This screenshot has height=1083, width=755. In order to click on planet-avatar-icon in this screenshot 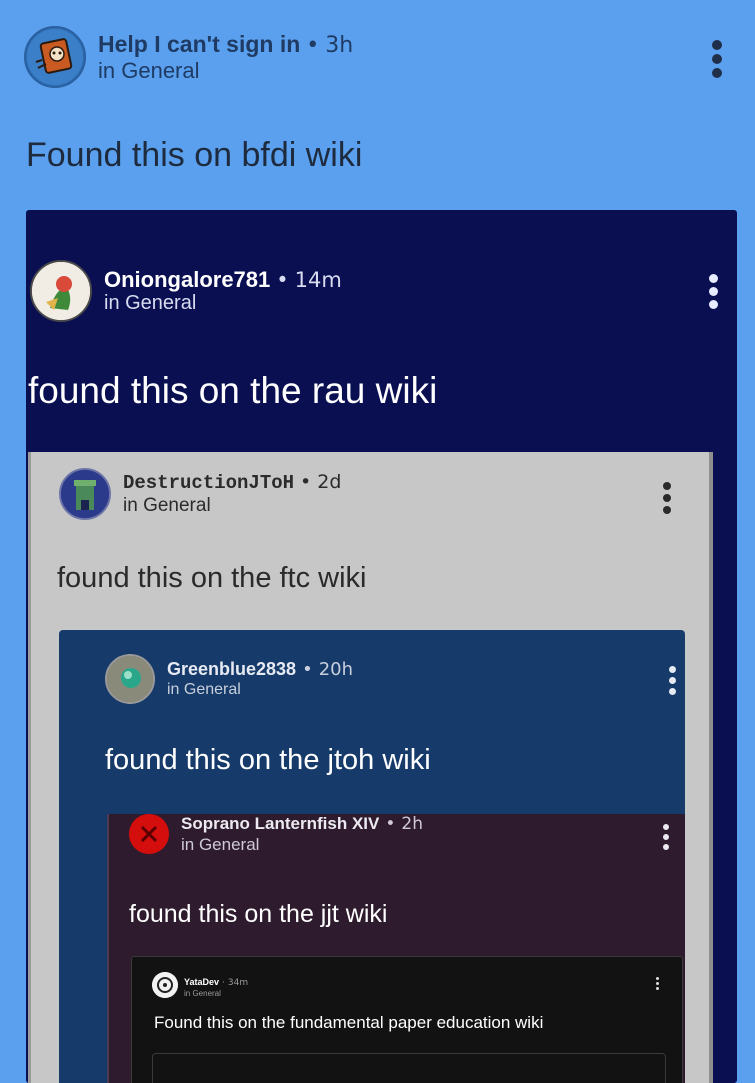, I will do `click(130, 679)`.